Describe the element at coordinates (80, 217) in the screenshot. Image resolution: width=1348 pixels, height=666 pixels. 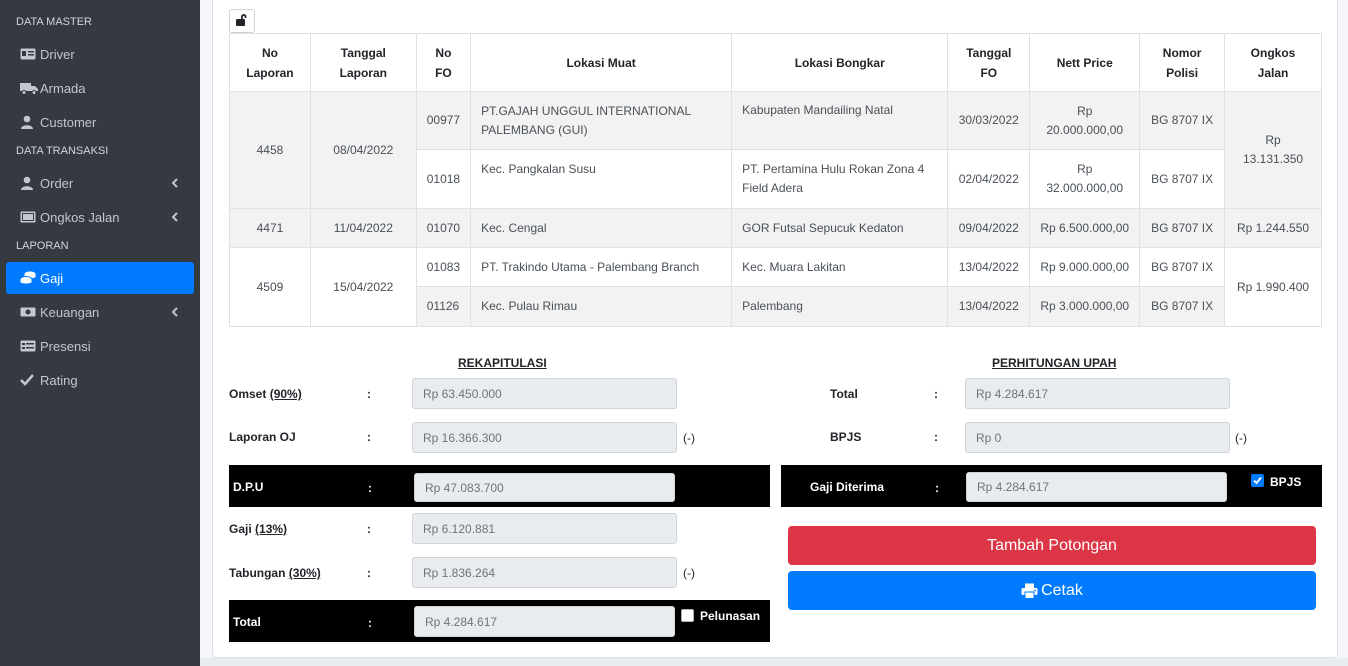
I see `sidebar-item-label: Ongkos Jalan` at that location.